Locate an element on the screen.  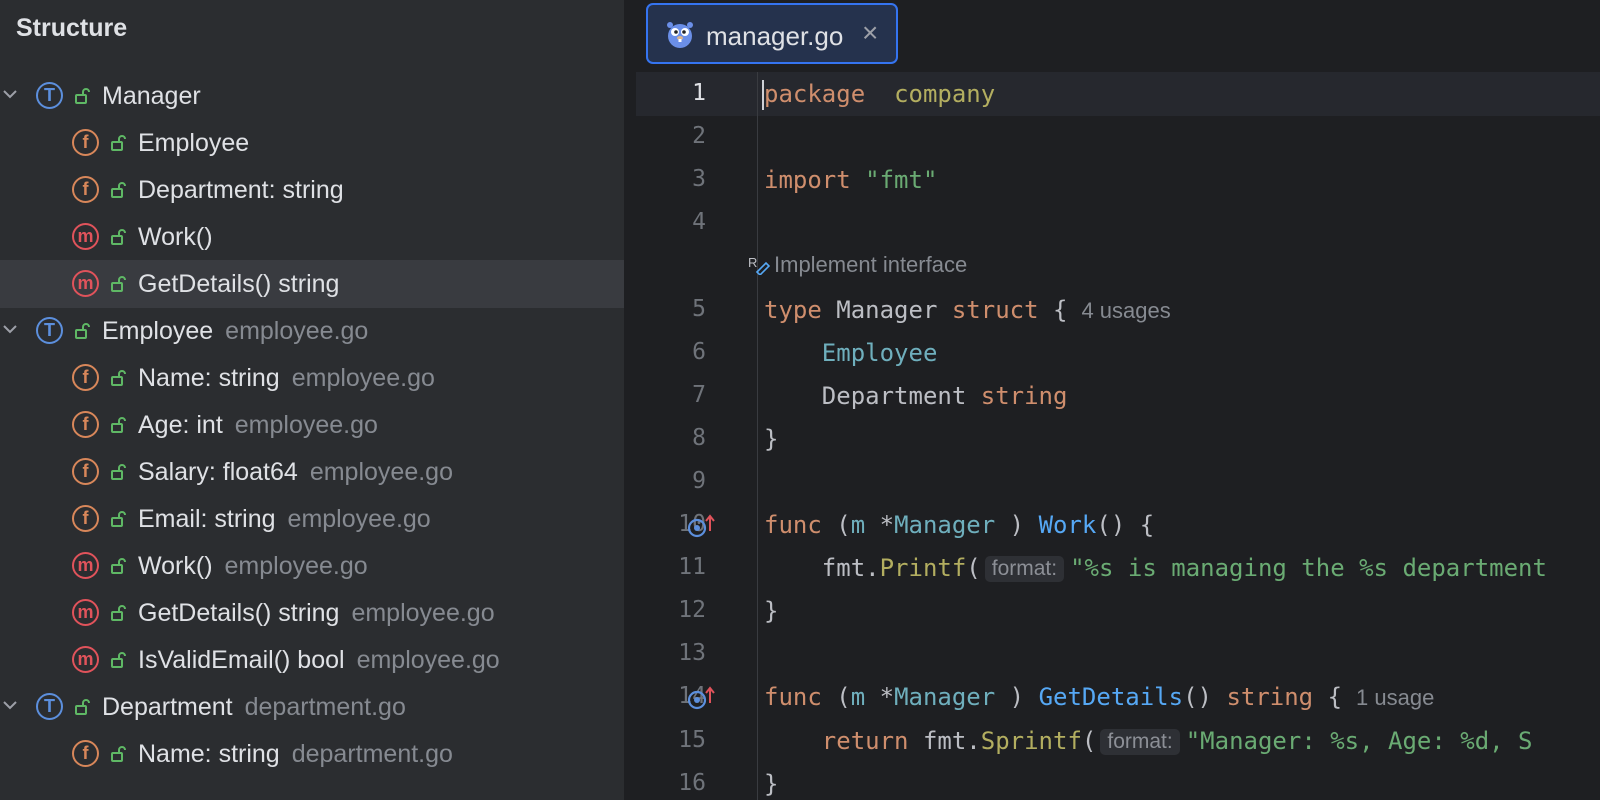
code-text: package company is located at coordinates (879, 94).